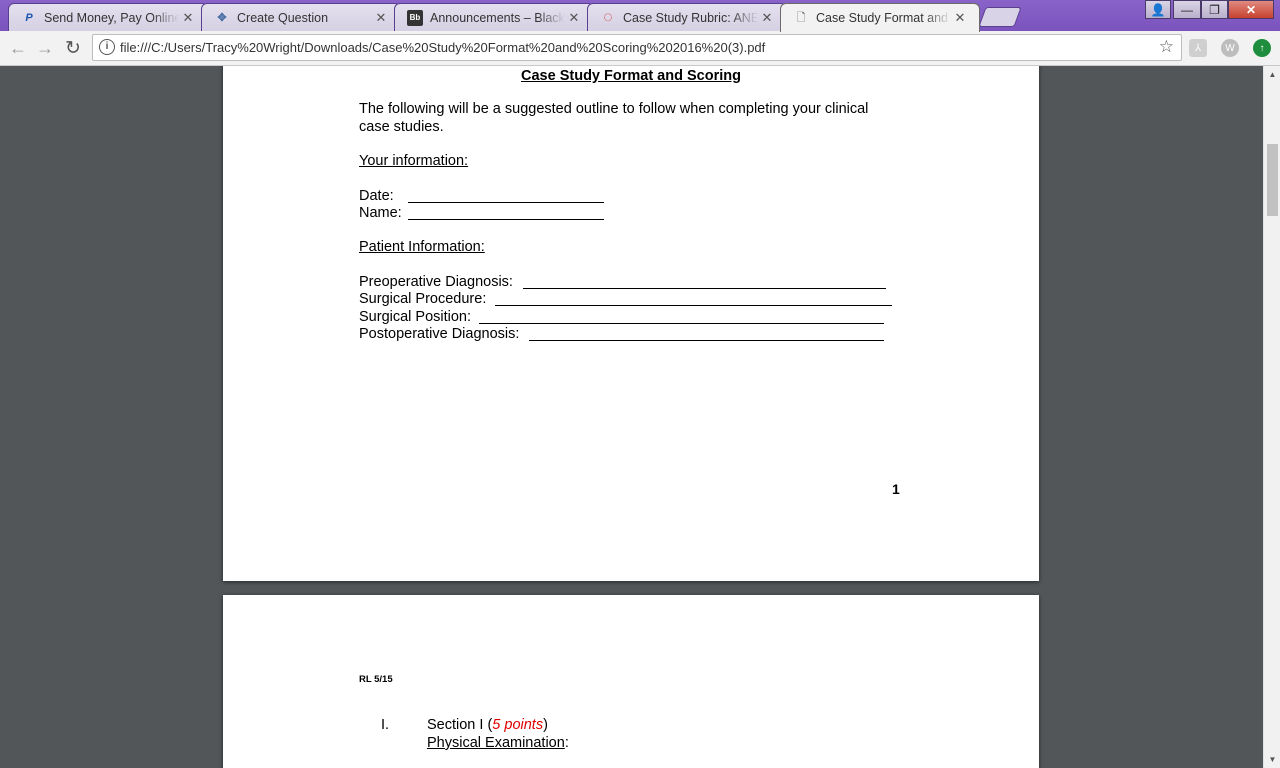  Describe the element at coordinates (1230, 48) in the screenshot. I see `w-extension-icon: W` at that location.